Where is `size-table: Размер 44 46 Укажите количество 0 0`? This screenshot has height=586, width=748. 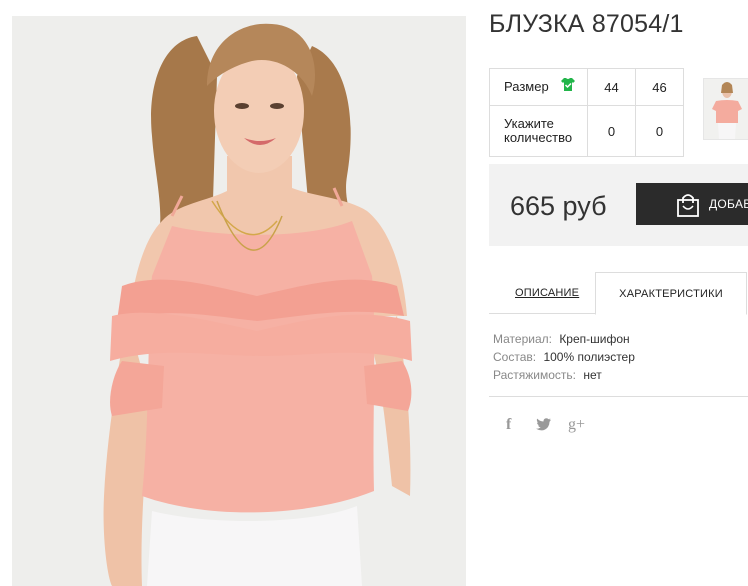 size-table: Размер 44 46 Укажите количество 0 0 is located at coordinates (586, 112).